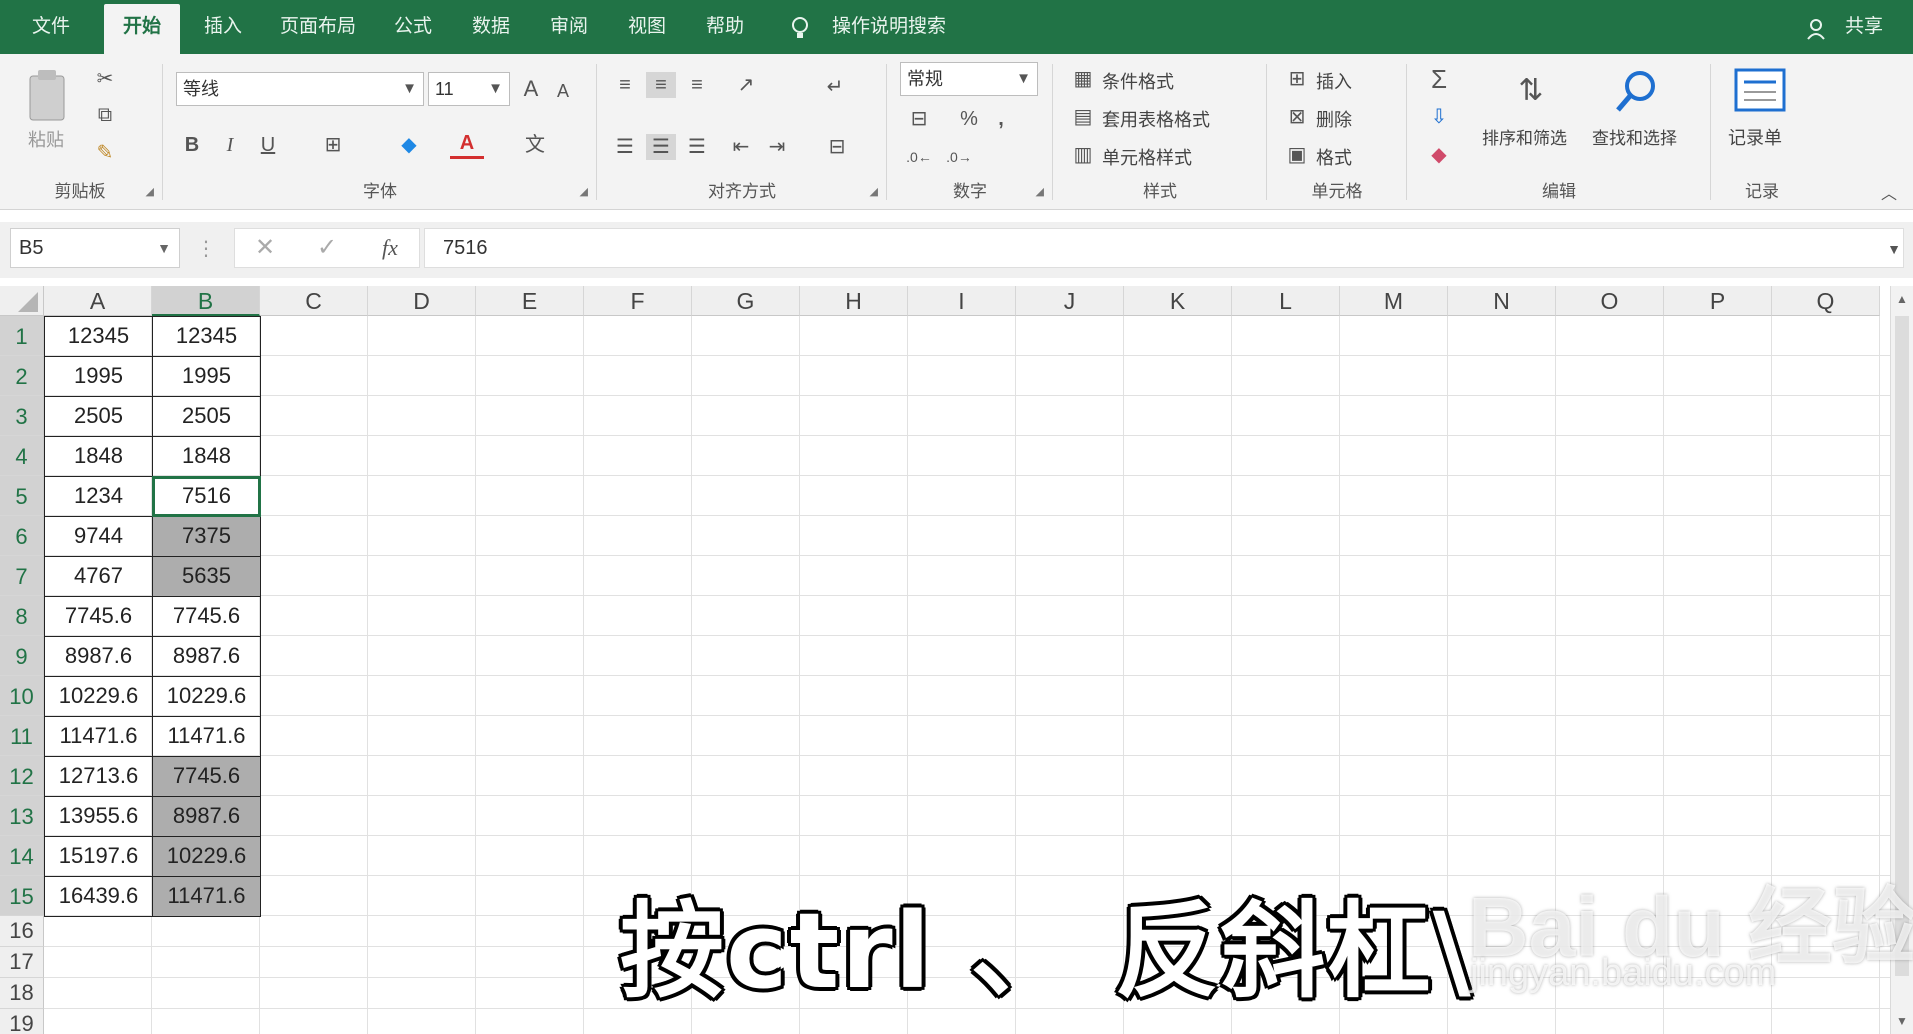 This screenshot has height=1034, width=1913. I want to click on row-header-15: 15, so click(22, 896).